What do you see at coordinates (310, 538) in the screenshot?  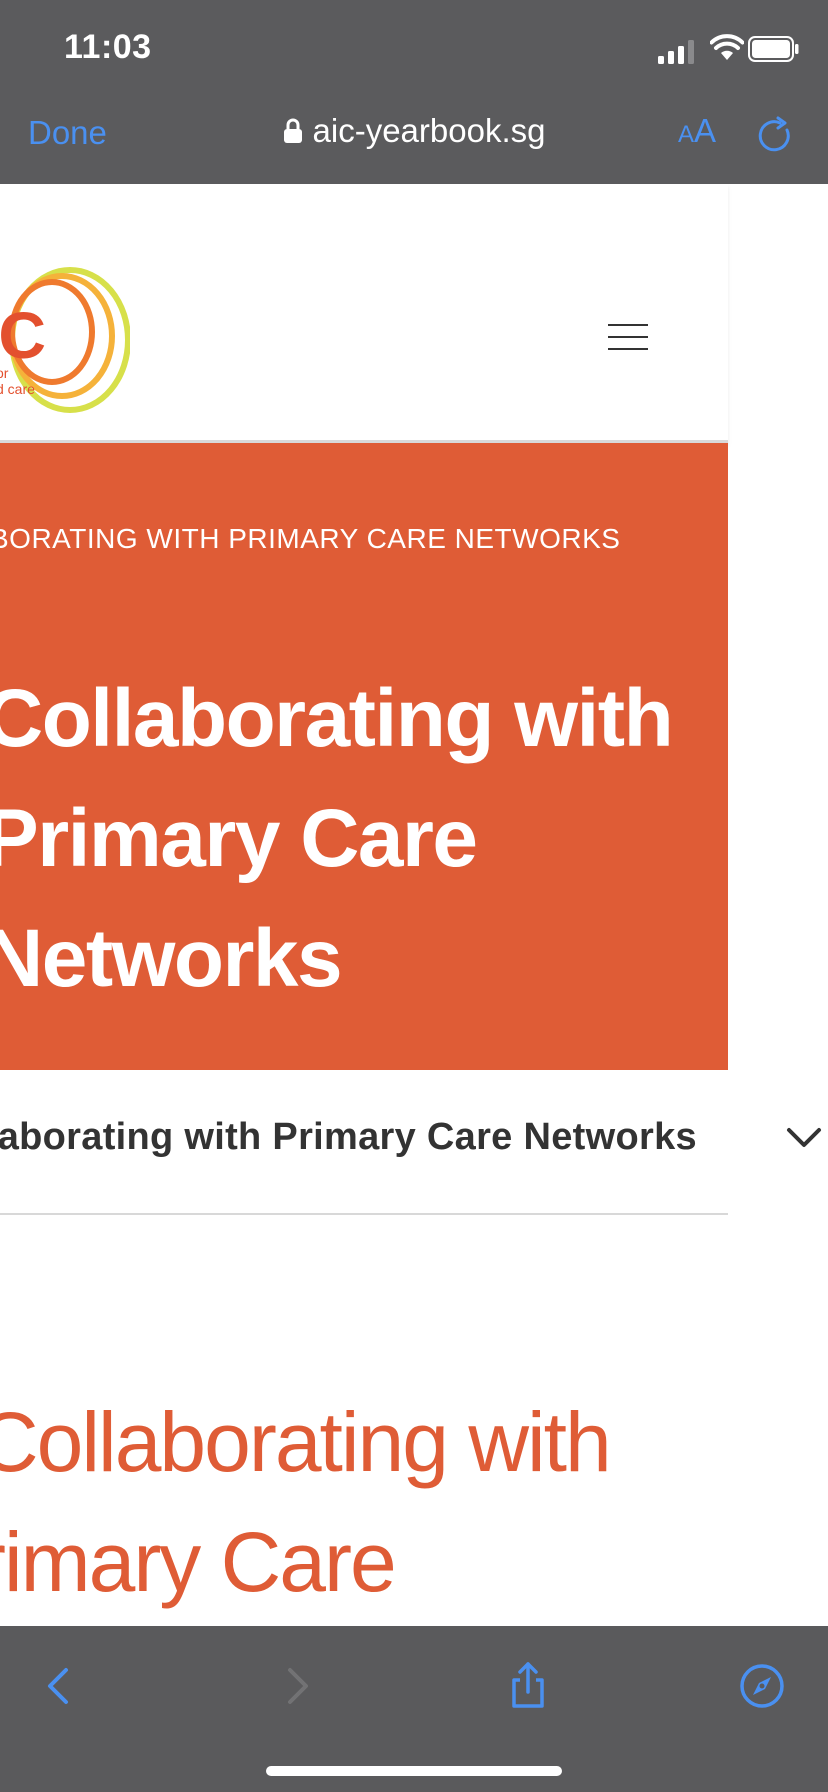 I see `hero-eyebrow: BORATING WITH PRIMARY CARE NETWORKS` at bounding box center [310, 538].